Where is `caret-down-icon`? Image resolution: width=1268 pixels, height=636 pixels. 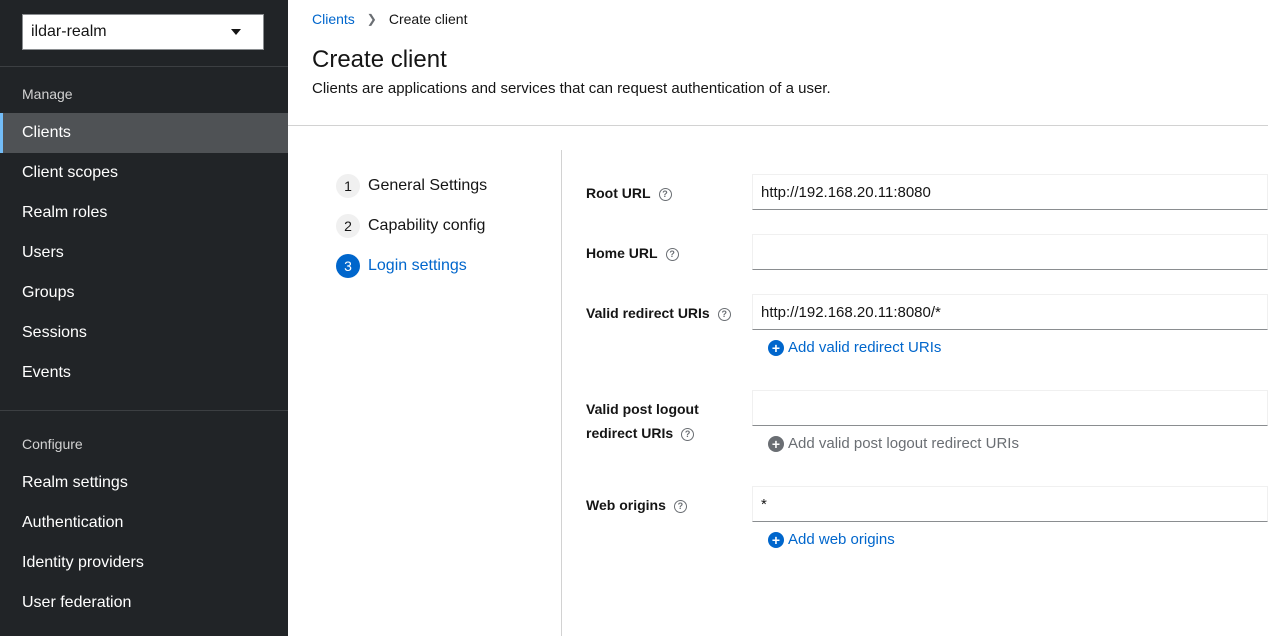 caret-down-icon is located at coordinates (236, 32).